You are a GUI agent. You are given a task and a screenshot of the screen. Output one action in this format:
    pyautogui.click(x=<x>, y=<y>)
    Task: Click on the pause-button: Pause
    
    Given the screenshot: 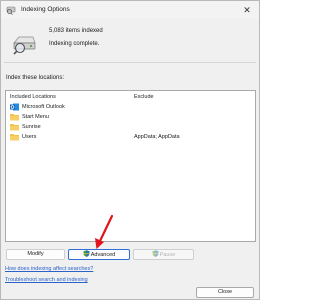 What is the action you would take?
    pyautogui.click(x=163, y=254)
    